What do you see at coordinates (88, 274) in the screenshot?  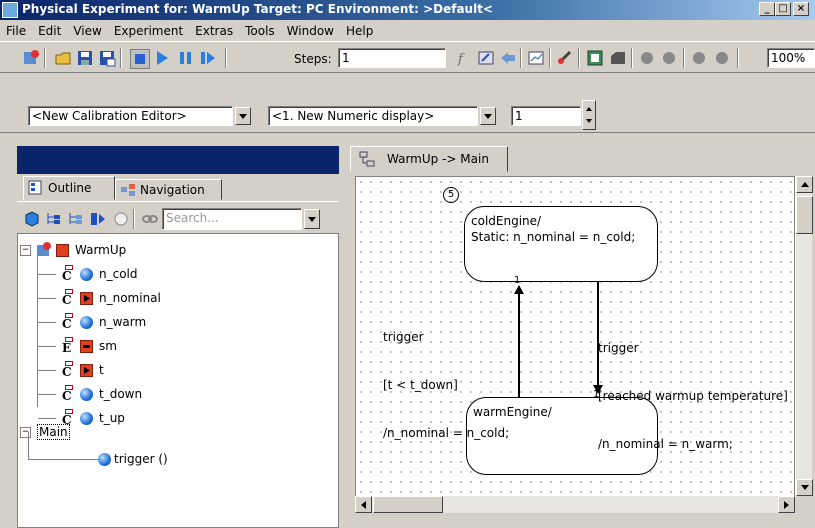 I see `tree-item-n-cold: C n_cold` at bounding box center [88, 274].